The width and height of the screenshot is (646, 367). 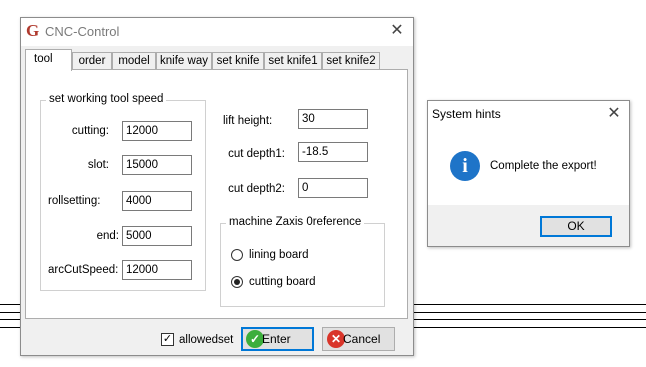 What do you see at coordinates (248, 121) in the screenshot?
I see `lift-height-label: lift height:` at bounding box center [248, 121].